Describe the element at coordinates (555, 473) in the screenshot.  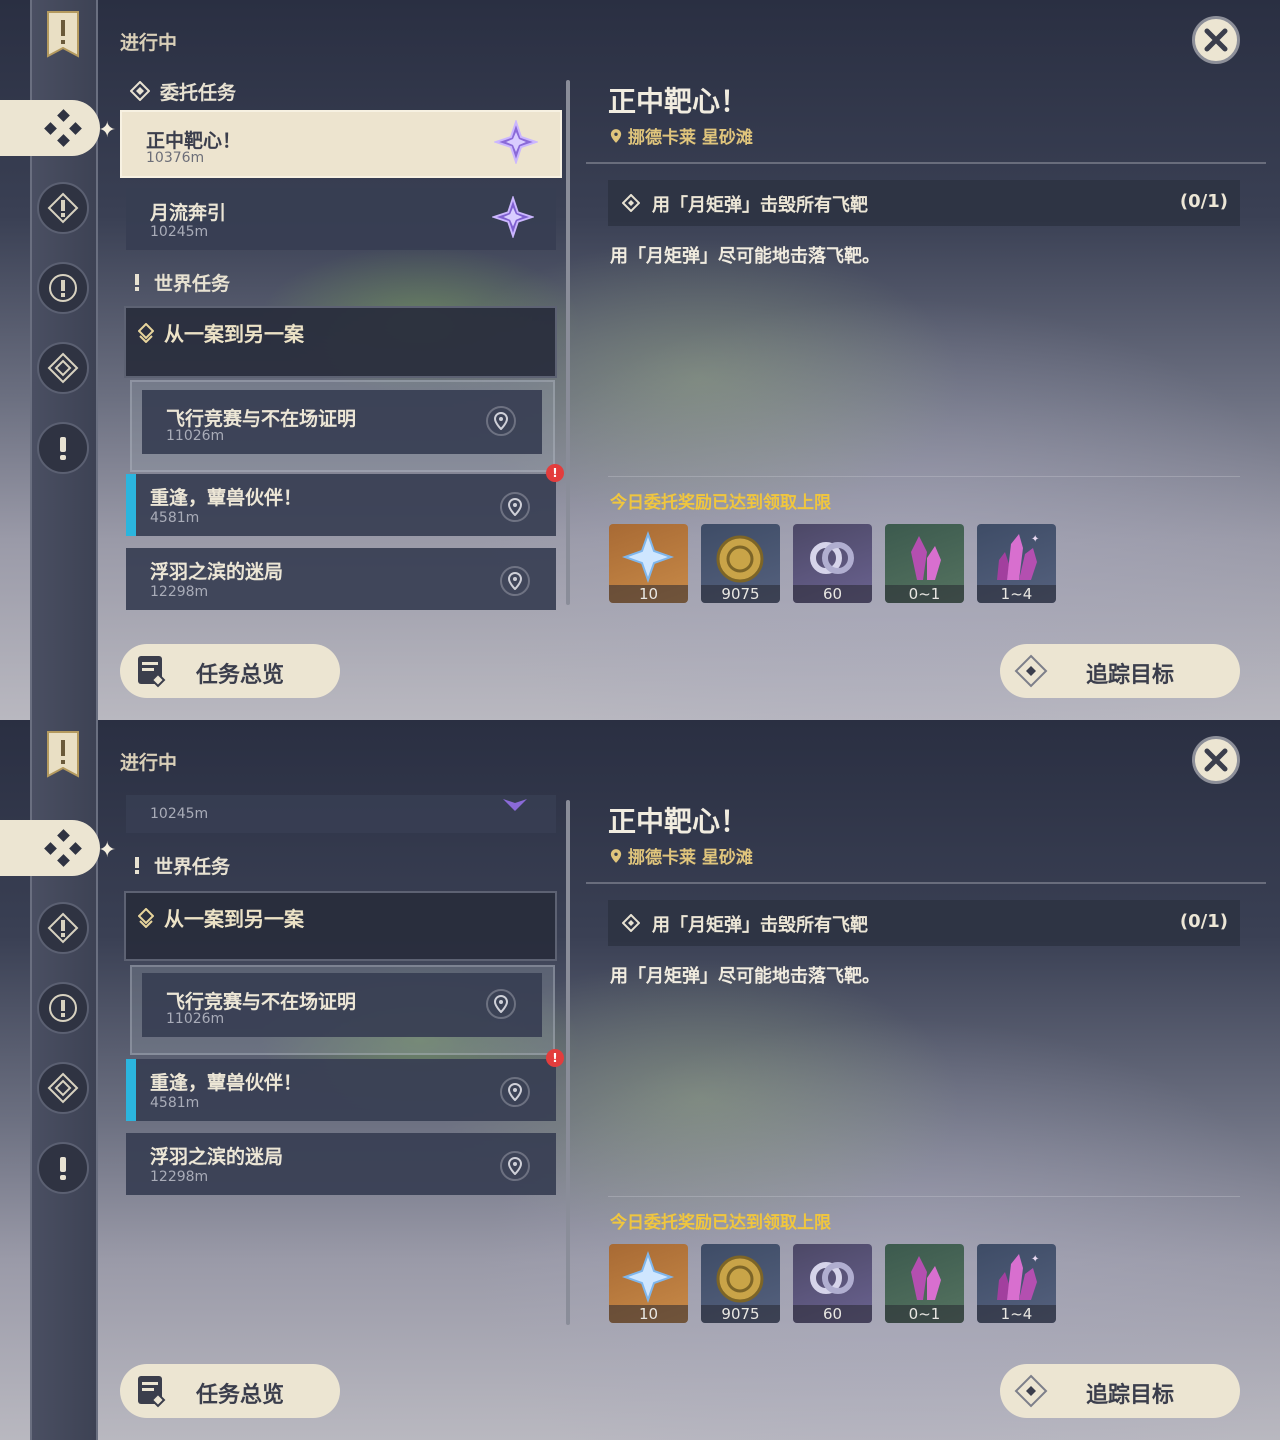
I see `new-alert-badge: !` at that location.